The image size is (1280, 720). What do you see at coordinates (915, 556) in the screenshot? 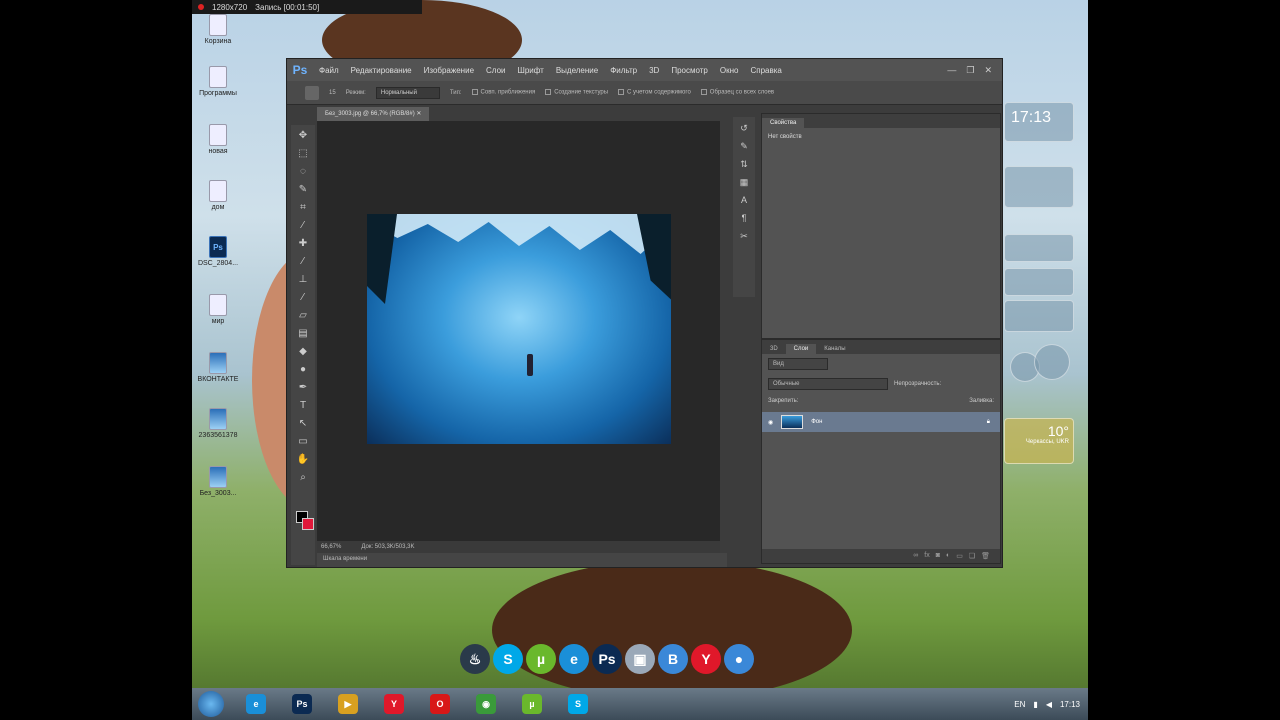
I see `link-layers-icon: ∞` at bounding box center [915, 556].